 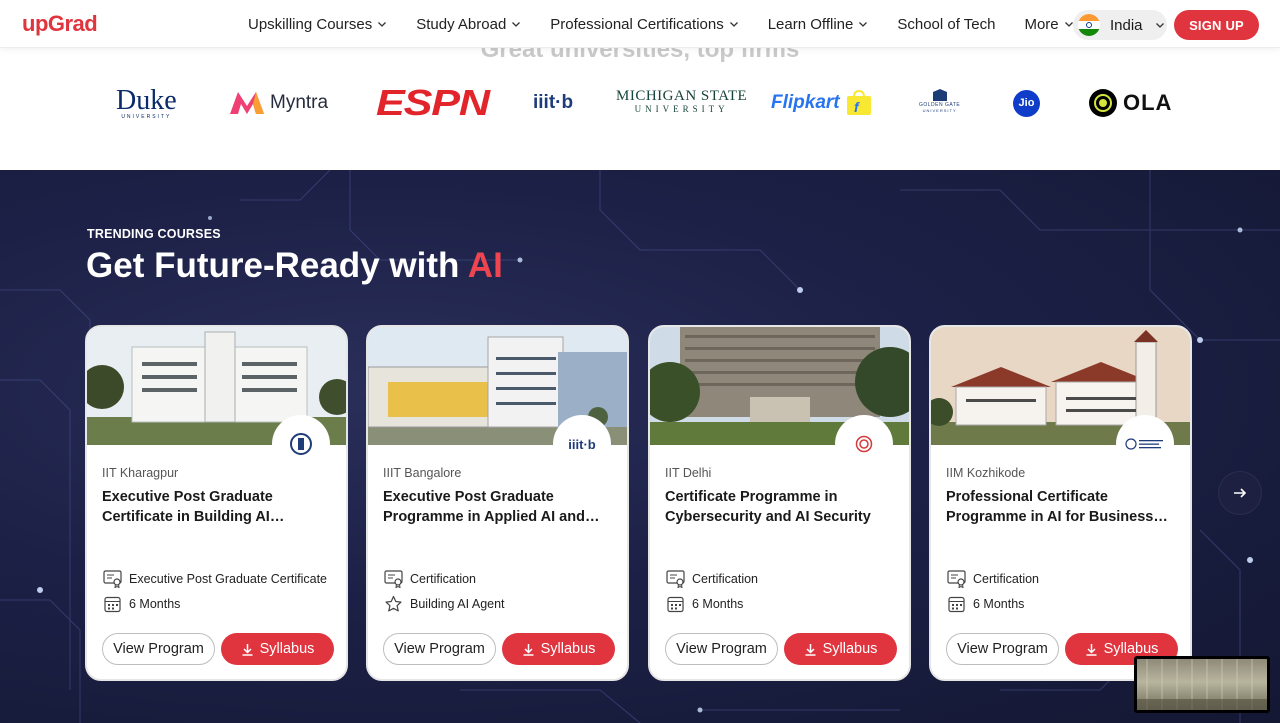 What do you see at coordinates (146, 117) in the screenshot?
I see `duke-logo-subtext: UNIVERSITY` at bounding box center [146, 117].